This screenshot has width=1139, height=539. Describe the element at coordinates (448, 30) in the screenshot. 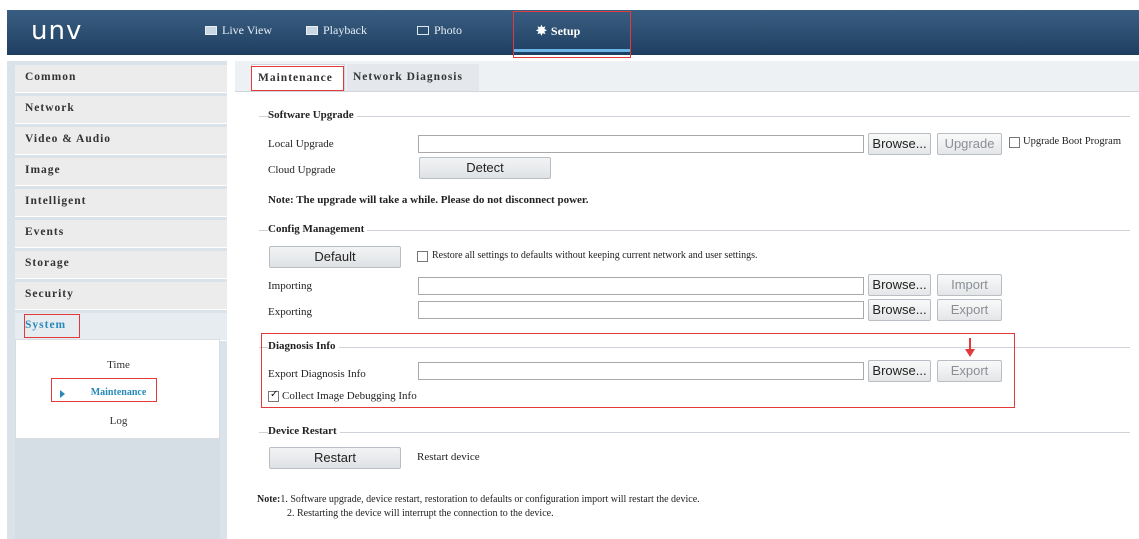

I see `nav-photo-label: Photo` at that location.